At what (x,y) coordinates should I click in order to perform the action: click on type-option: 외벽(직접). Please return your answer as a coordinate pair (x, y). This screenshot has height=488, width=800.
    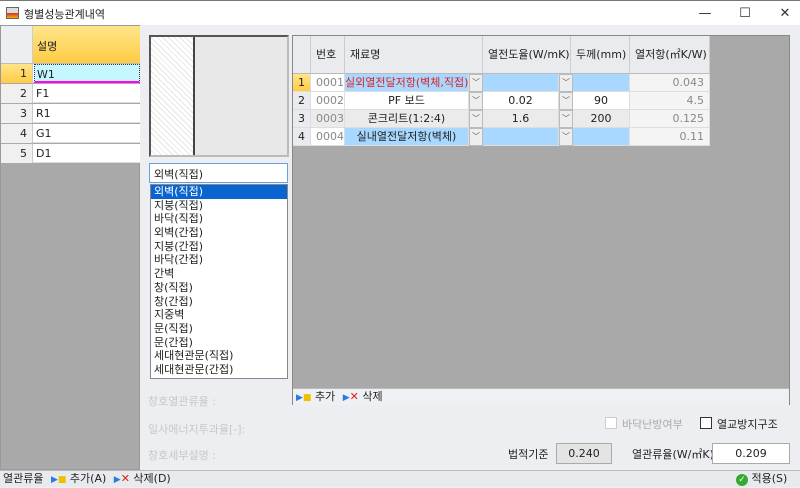
    Looking at the image, I should click on (219, 192).